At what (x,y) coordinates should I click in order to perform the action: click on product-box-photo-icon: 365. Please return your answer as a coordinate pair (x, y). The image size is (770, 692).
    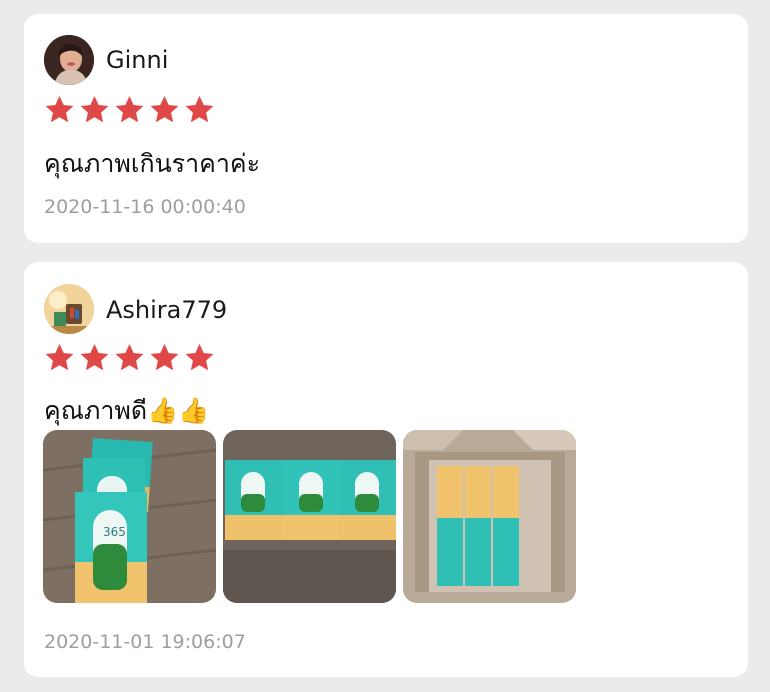
    Looking at the image, I should click on (129, 516).